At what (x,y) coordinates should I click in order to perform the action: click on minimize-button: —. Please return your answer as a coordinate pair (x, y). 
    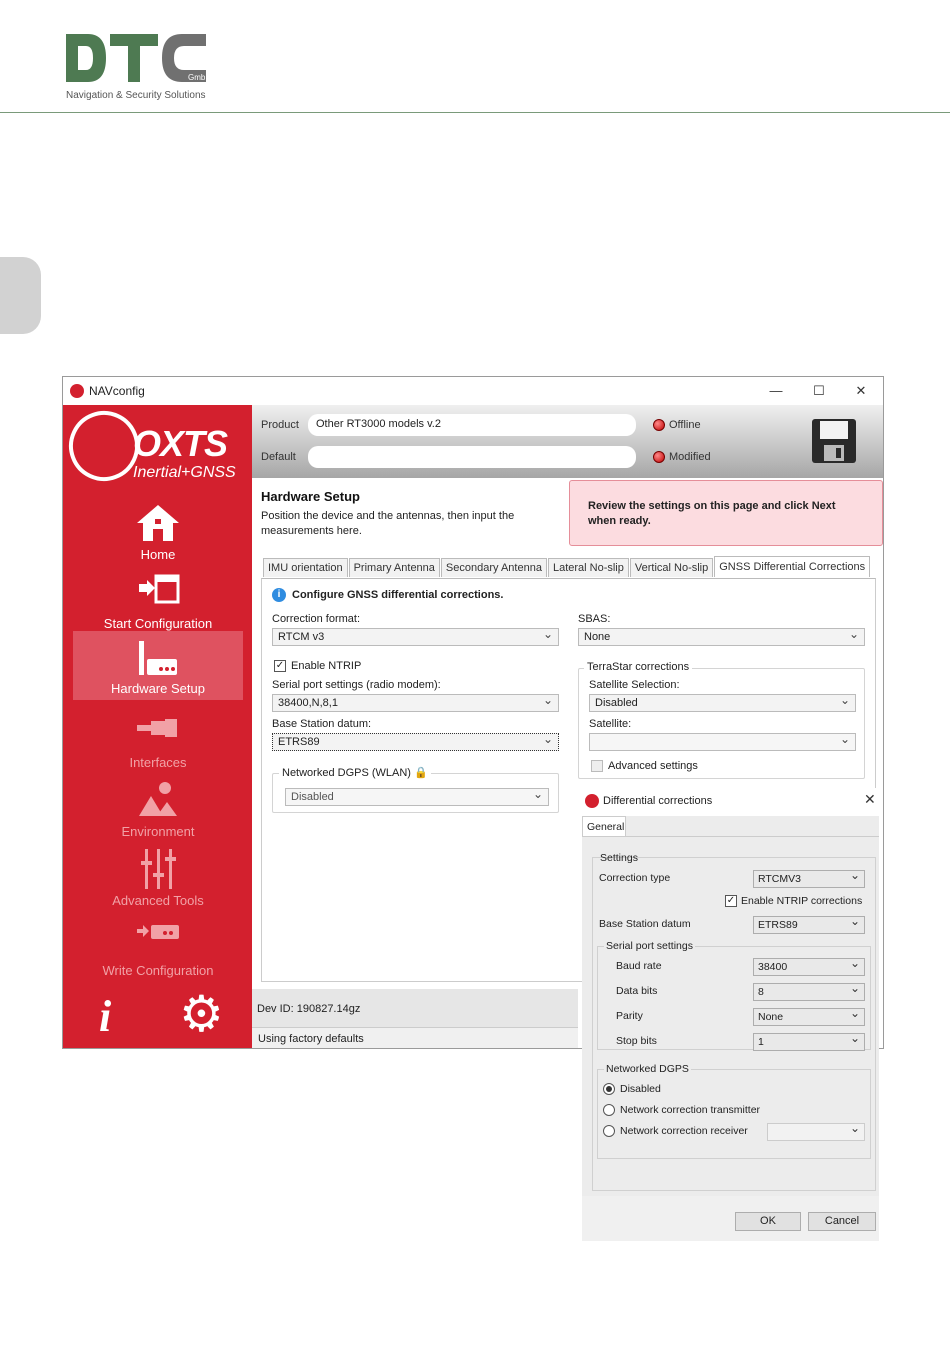
    Looking at the image, I should click on (776, 391).